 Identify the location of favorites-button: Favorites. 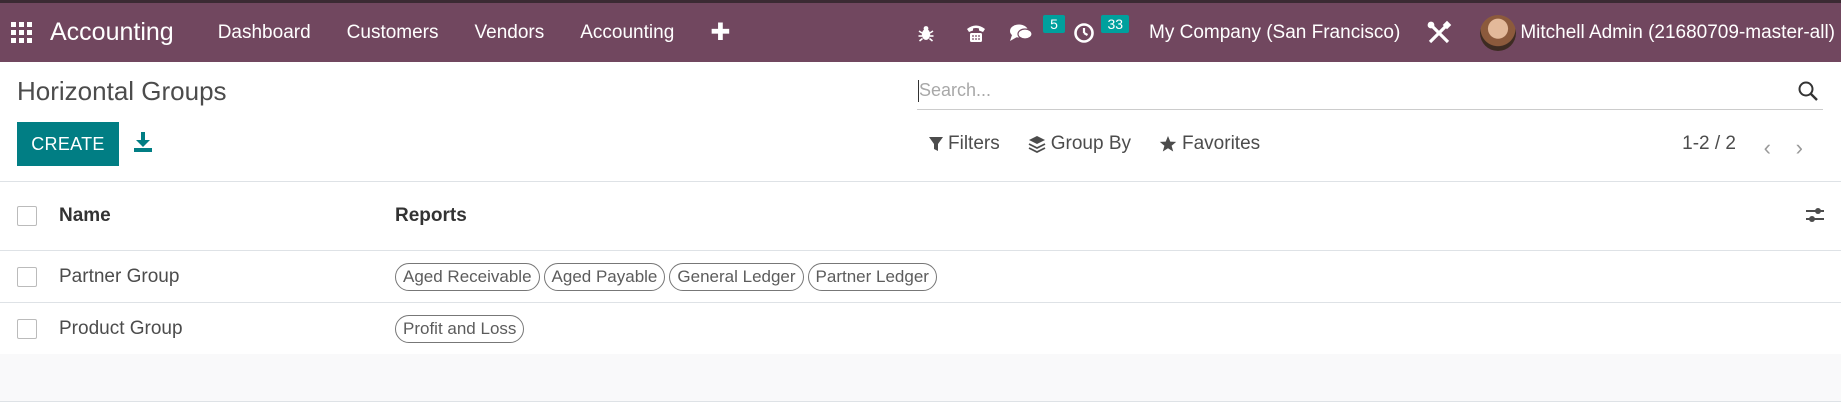
(1209, 144).